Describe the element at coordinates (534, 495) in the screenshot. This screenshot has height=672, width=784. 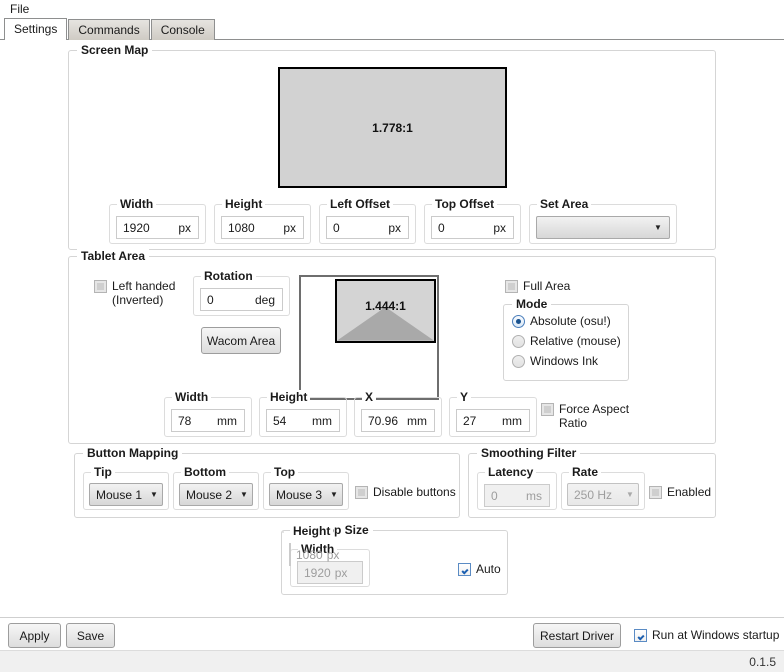
I see `latency-unit: ms` at that location.